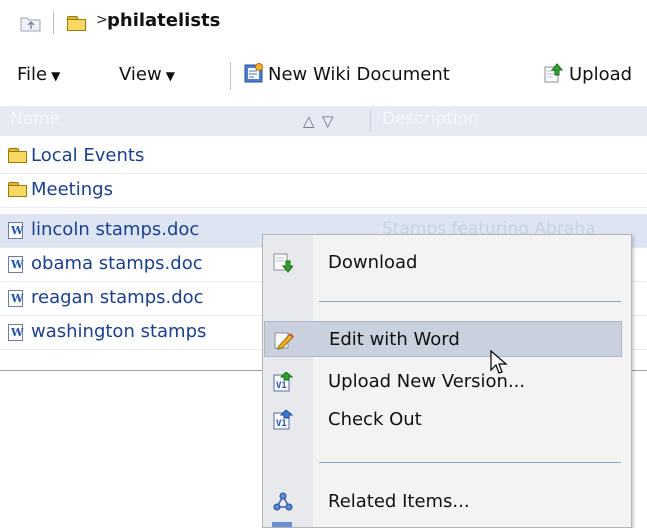 This screenshot has width=647, height=528. Describe the element at coordinates (443, 420) in the screenshot. I see `menu-item-check-out: V1 Check Out` at that location.